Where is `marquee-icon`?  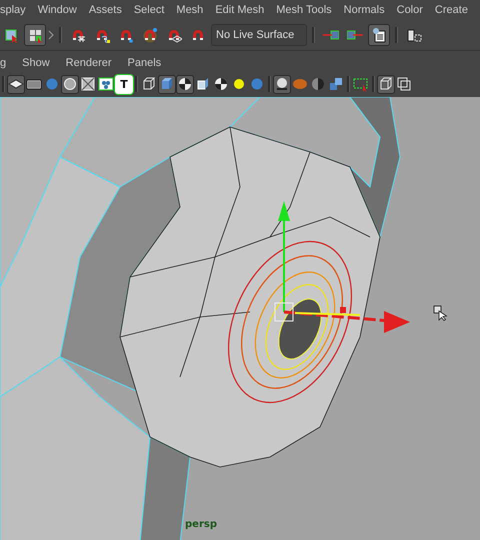 marquee-icon is located at coordinates (361, 84).